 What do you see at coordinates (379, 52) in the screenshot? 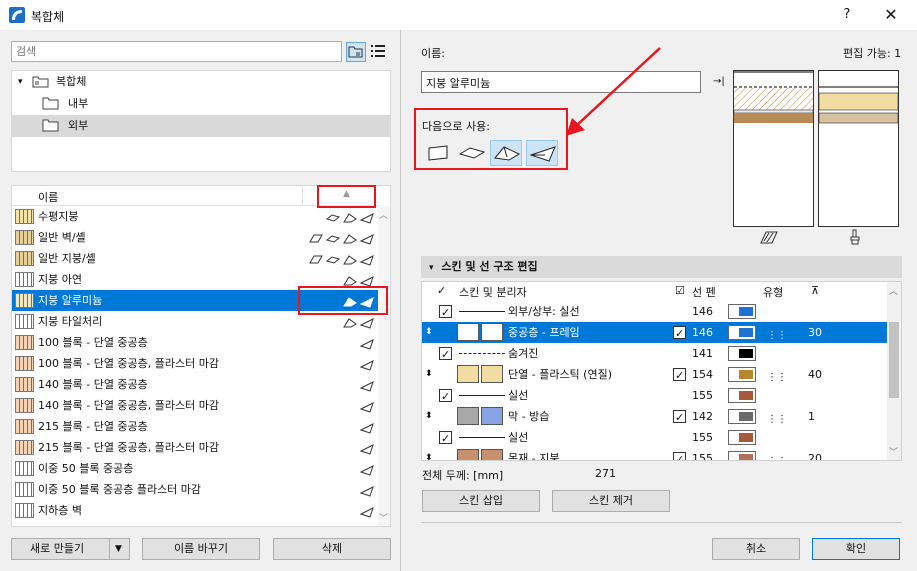
I see `list-view-button` at bounding box center [379, 52].